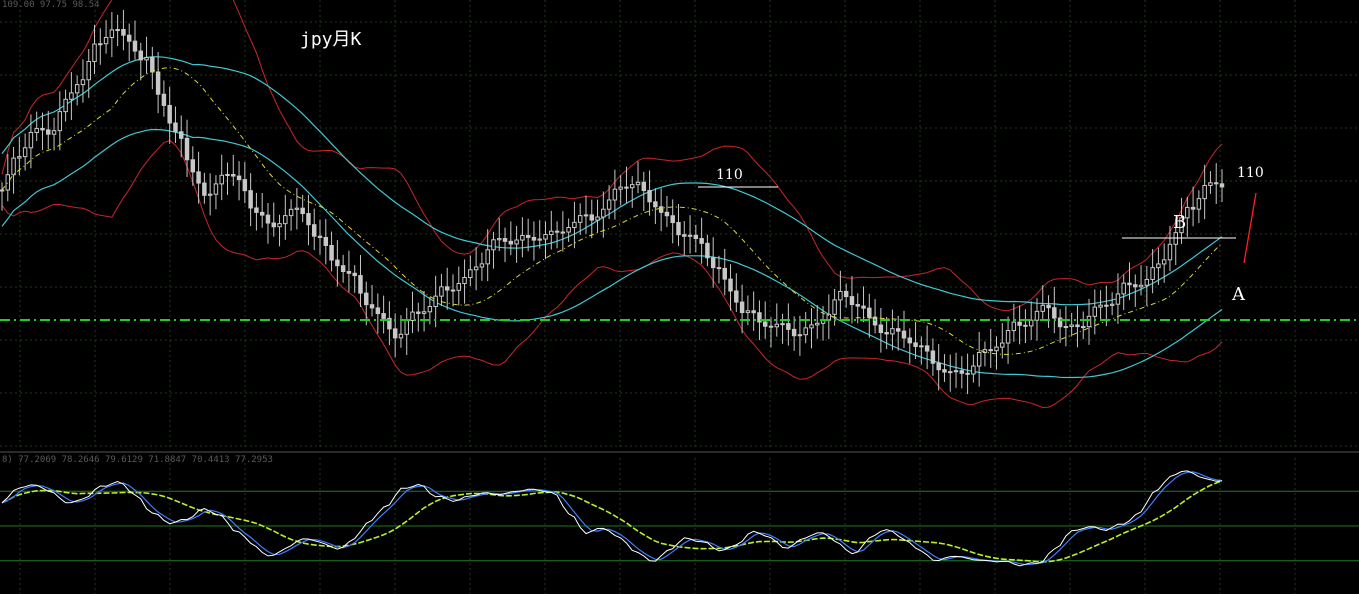 The height and width of the screenshot is (594, 1359). I want to click on label-b: B, so click(1179, 222).